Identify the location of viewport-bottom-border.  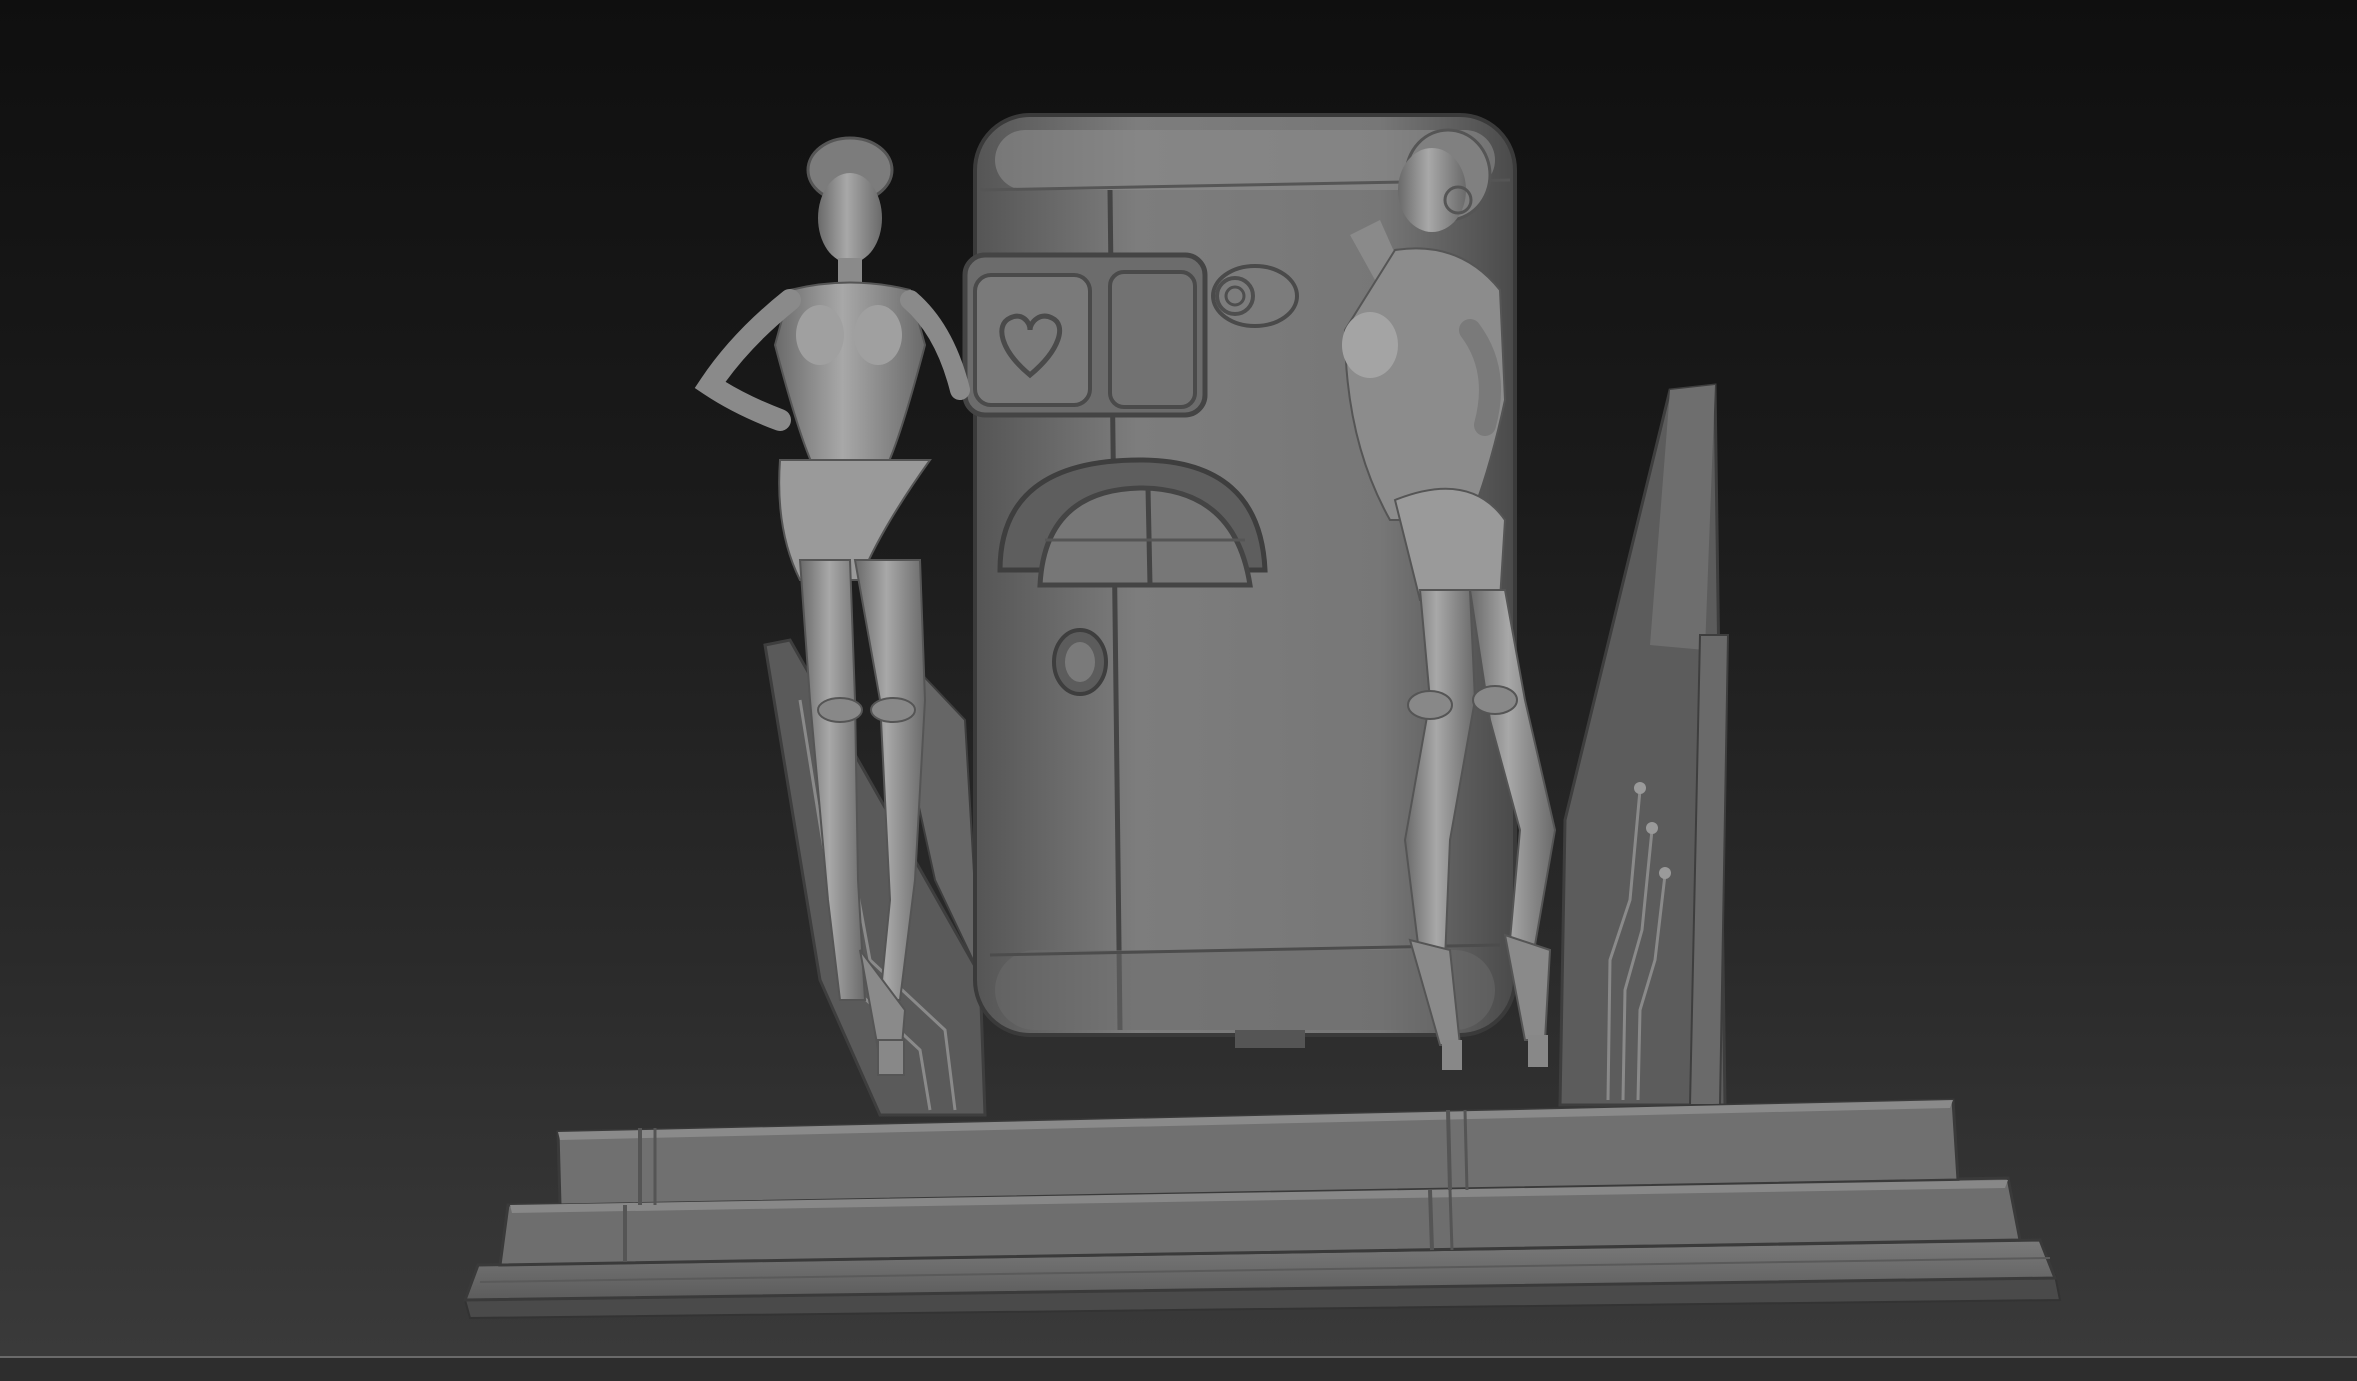
(1178, 1368).